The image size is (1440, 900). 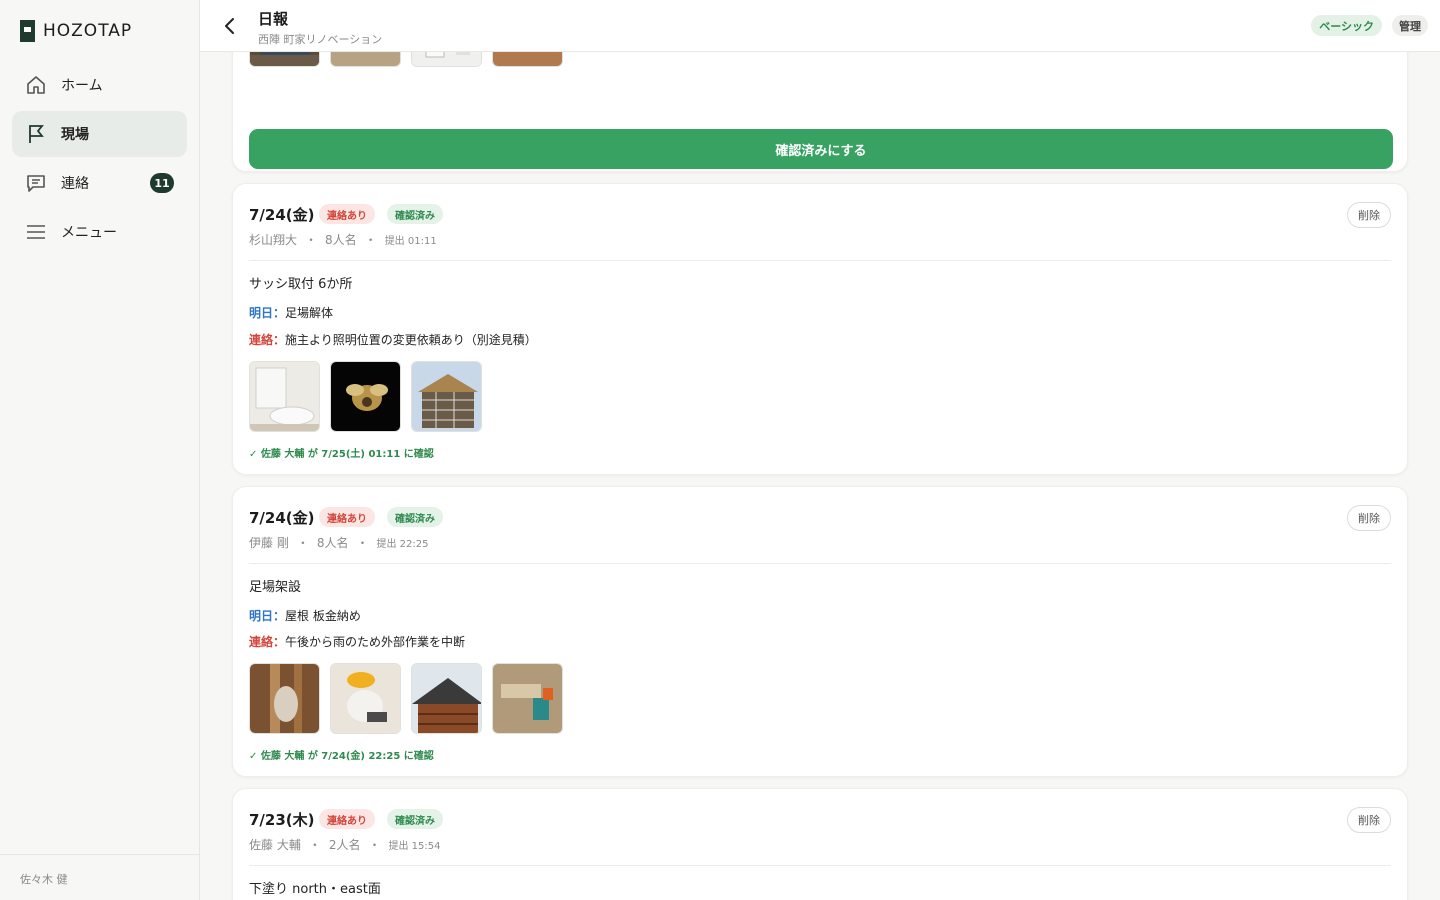 I want to click on sidebar-item-label: 現場, so click(x=75, y=135).